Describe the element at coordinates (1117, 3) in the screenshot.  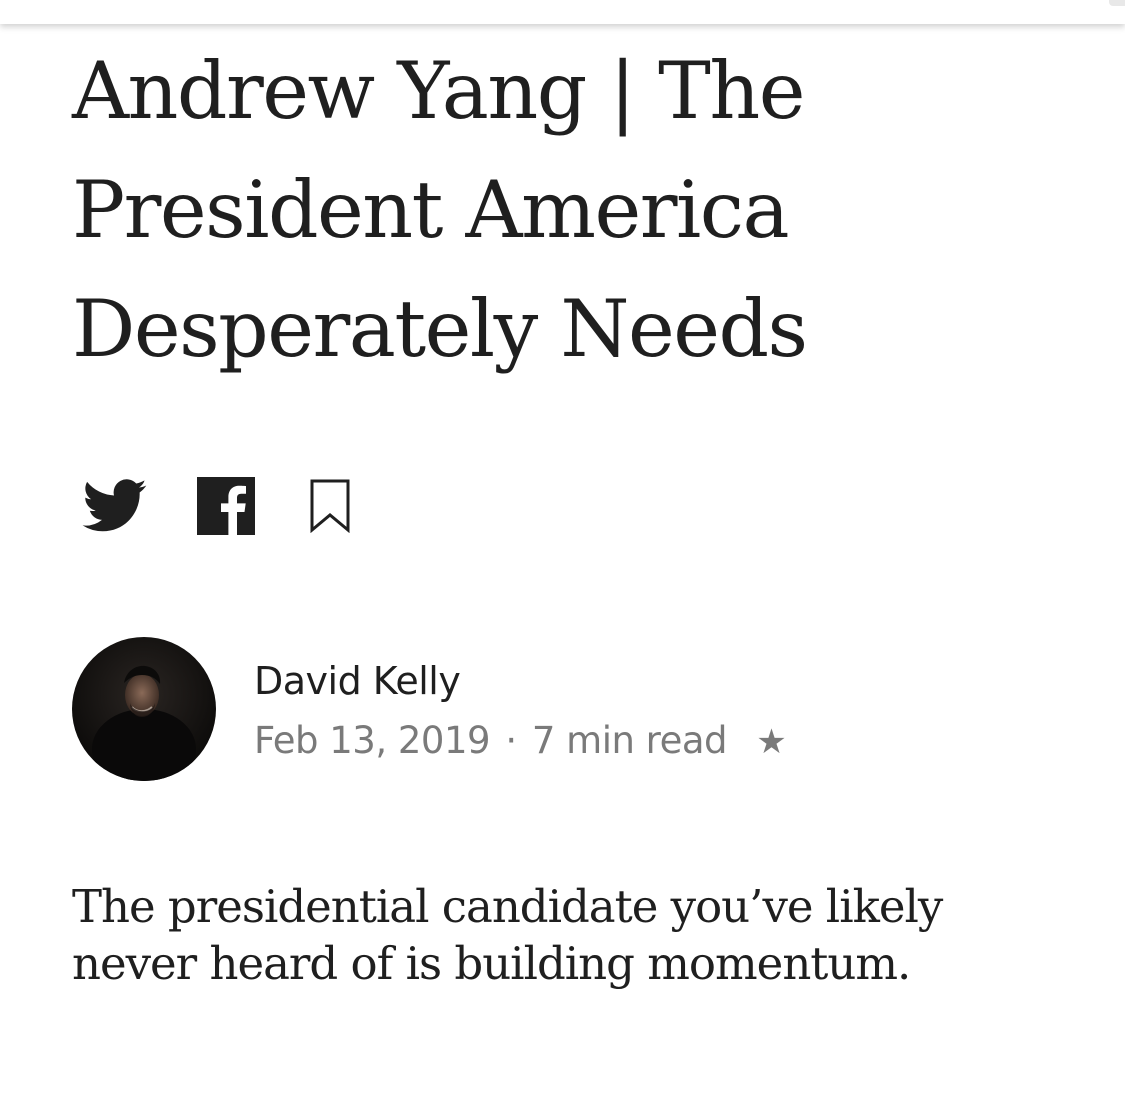
I see `scroll-indicator` at that location.